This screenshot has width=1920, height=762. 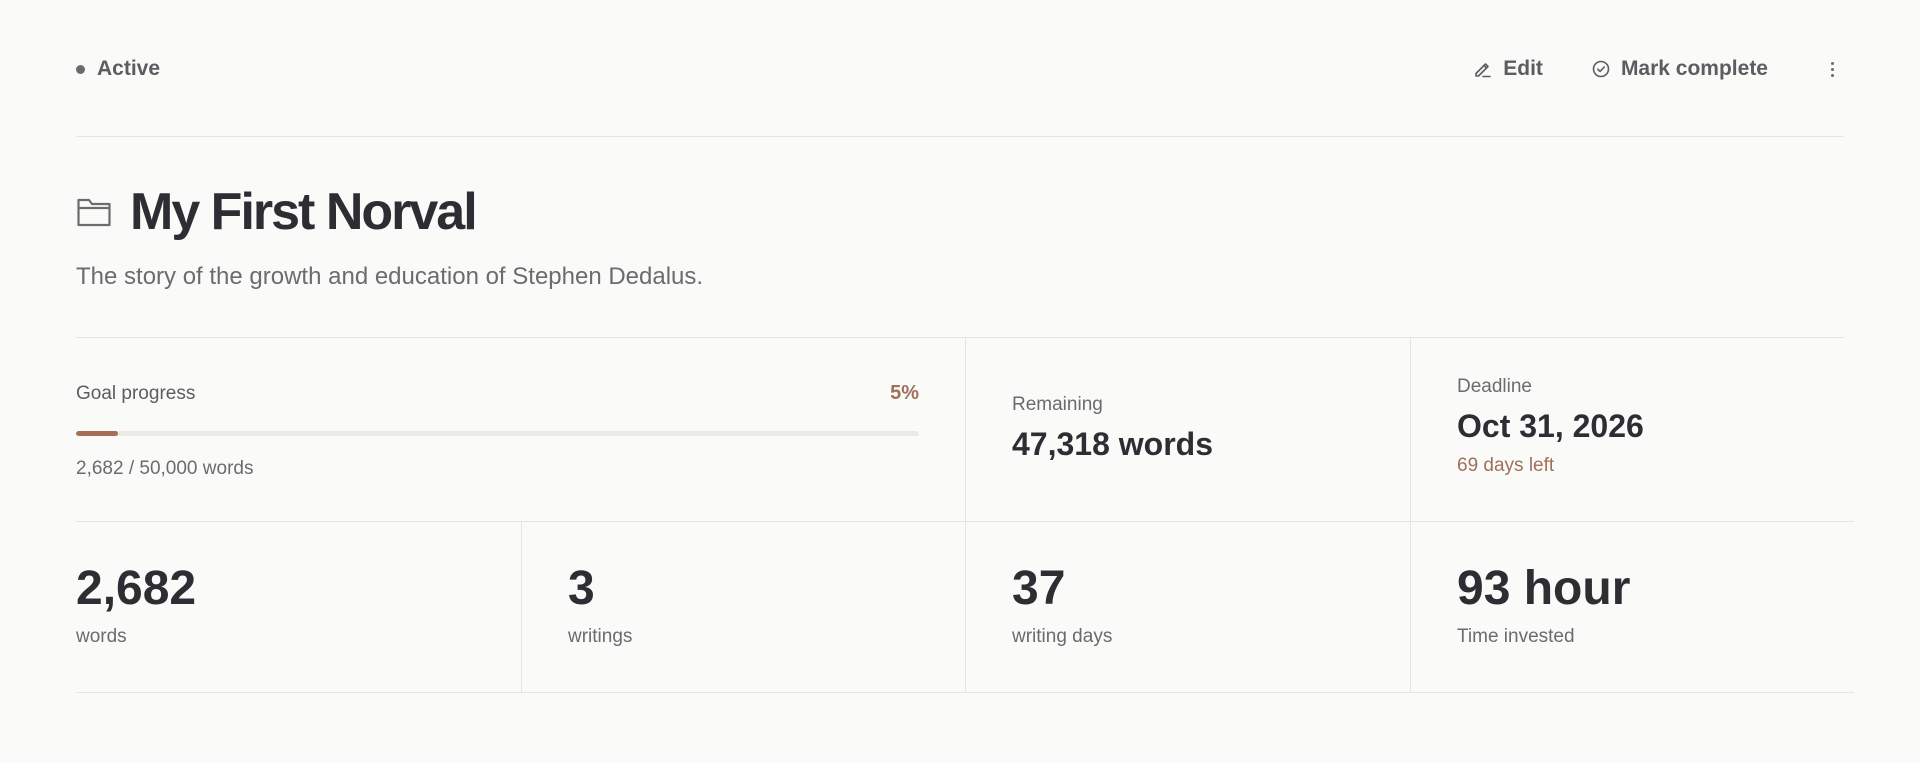 I want to click on metric-label: Time invested, so click(x=1516, y=636).